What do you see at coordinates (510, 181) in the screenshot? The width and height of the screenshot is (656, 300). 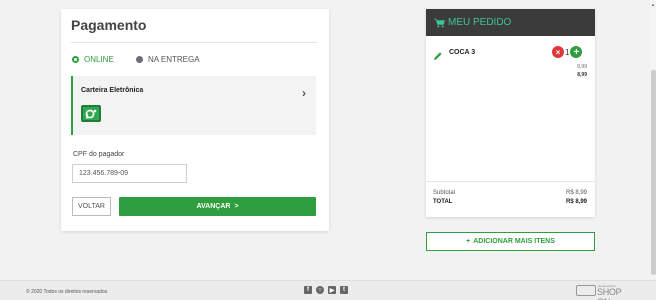 I see `summary-divider` at bounding box center [510, 181].